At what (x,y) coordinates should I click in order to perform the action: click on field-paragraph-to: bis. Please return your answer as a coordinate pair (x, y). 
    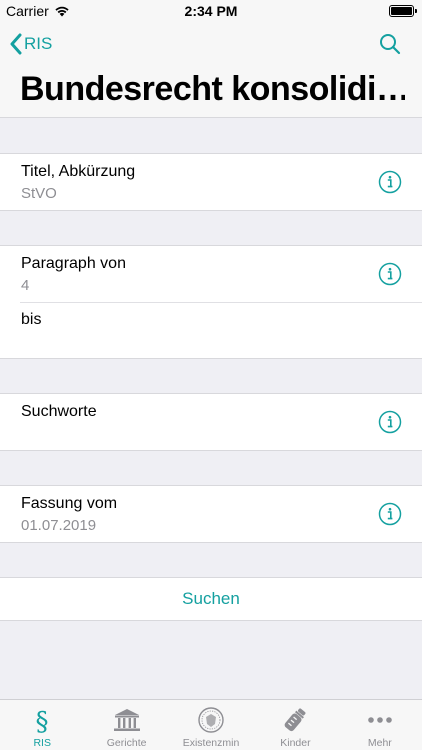
    Looking at the image, I should click on (211, 330).